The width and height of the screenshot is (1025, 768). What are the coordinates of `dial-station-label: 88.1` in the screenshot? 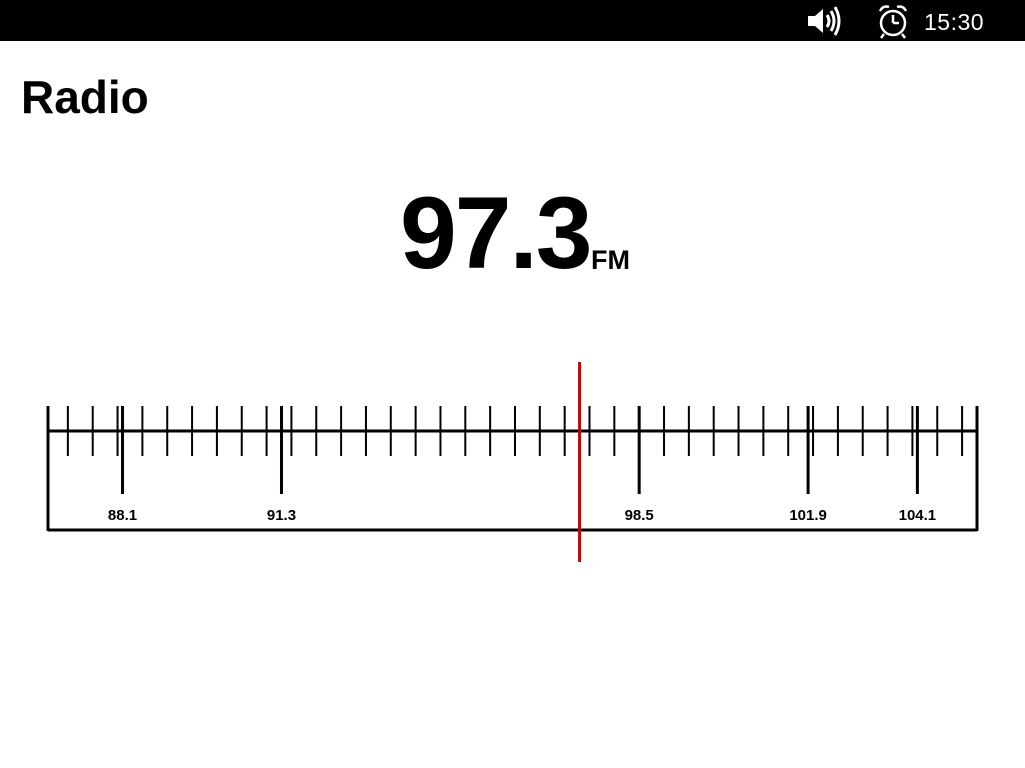 It's located at (122, 515).